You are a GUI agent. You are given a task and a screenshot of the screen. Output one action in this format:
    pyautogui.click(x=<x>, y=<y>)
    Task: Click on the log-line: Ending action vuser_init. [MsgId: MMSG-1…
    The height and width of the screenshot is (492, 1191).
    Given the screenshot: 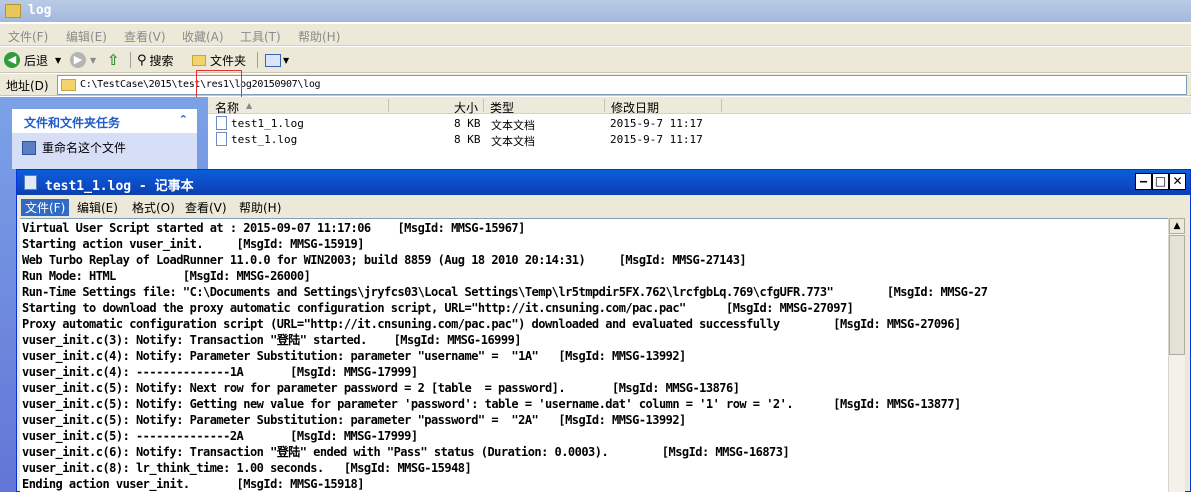 What is the action you would take?
    pyautogui.click(x=193, y=484)
    